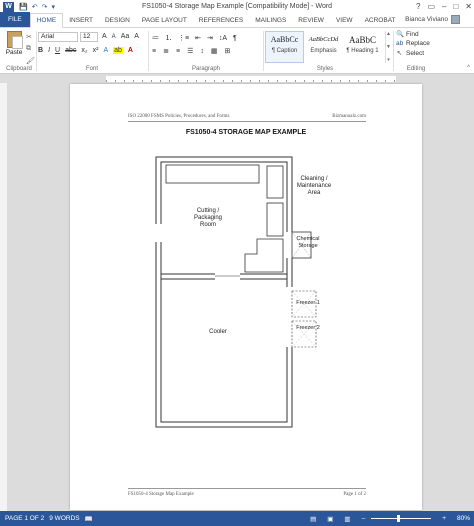 This screenshot has width=474, height=526. I want to click on tab-file: FILE, so click(15, 19).